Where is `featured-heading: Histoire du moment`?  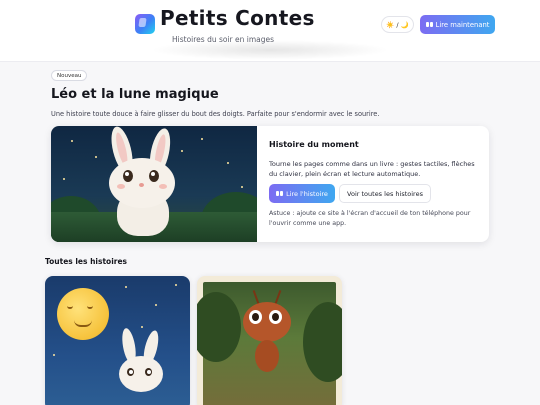 featured-heading: Histoire du moment is located at coordinates (314, 144).